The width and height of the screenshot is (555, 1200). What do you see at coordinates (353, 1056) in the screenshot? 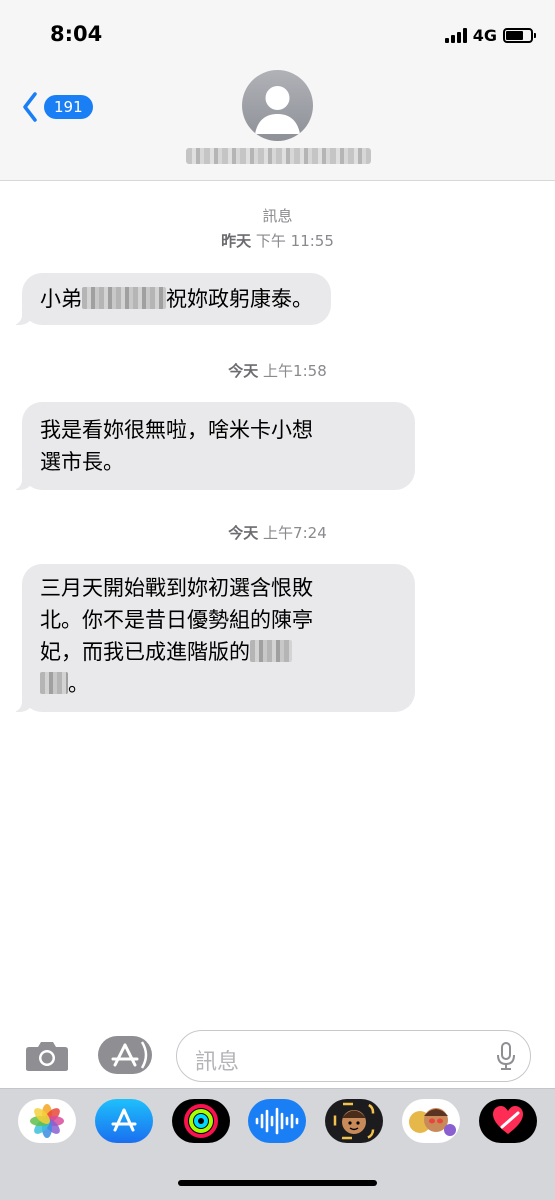
I see `message-input: 訊息` at bounding box center [353, 1056].